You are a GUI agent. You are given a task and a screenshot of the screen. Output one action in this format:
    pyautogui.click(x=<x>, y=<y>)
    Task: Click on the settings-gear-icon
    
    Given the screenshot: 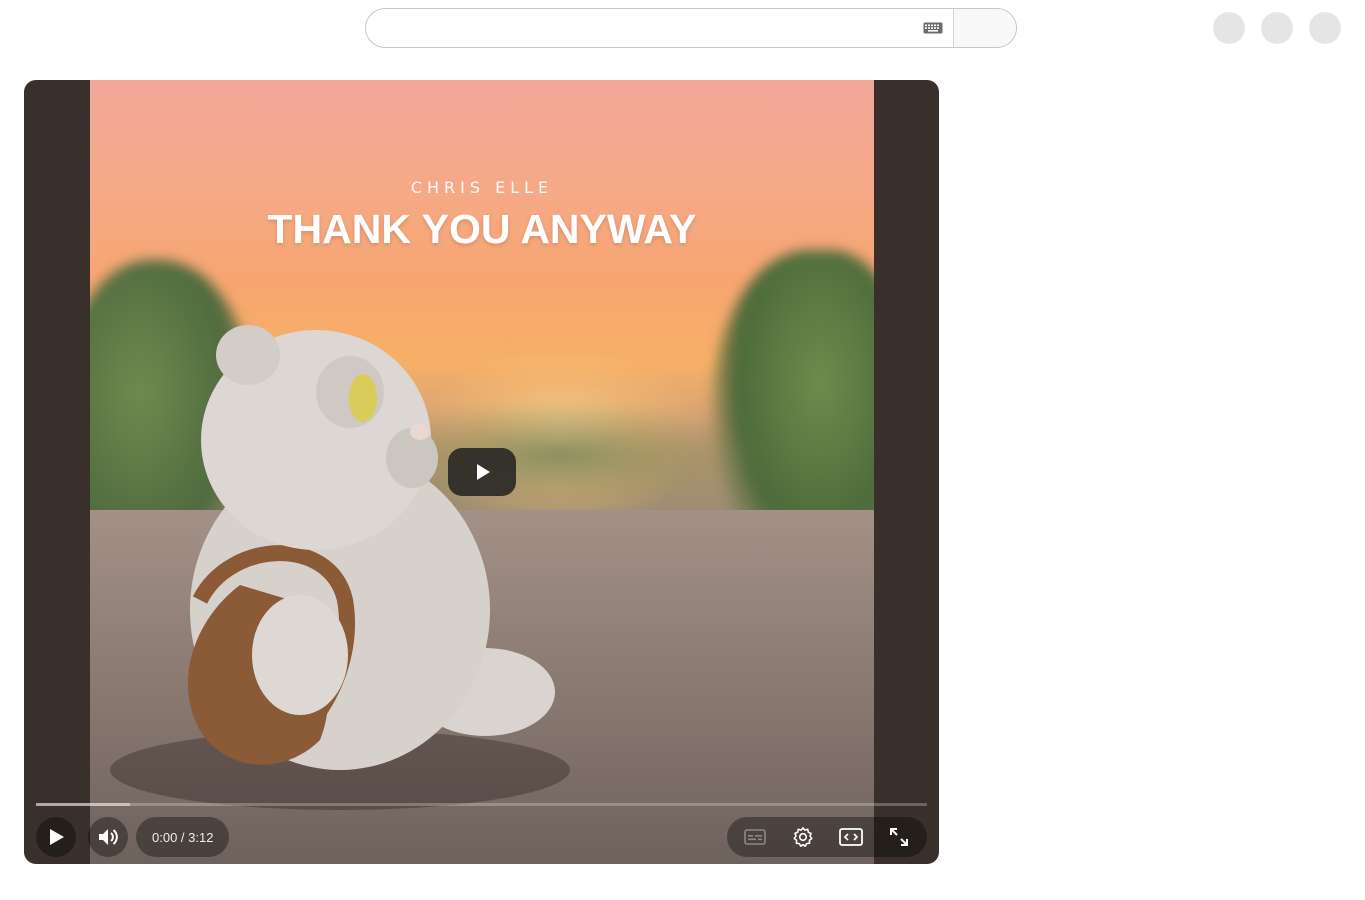 What is the action you would take?
    pyautogui.click(x=803, y=837)
    